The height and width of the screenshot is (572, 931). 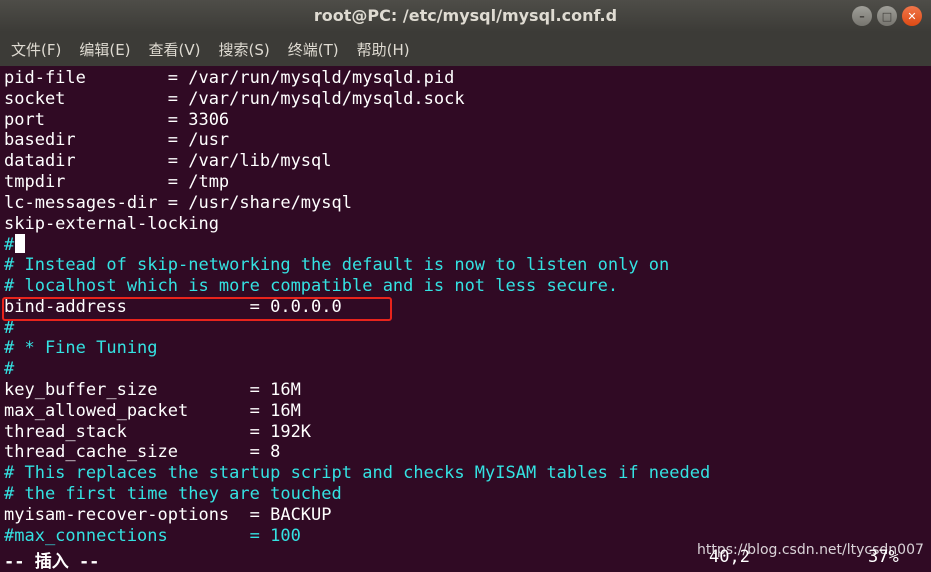 What do you see at coordinates (117, 119) in the screenshot?
I see `editor-line: port = 3306` at bounding box center [117, 119].